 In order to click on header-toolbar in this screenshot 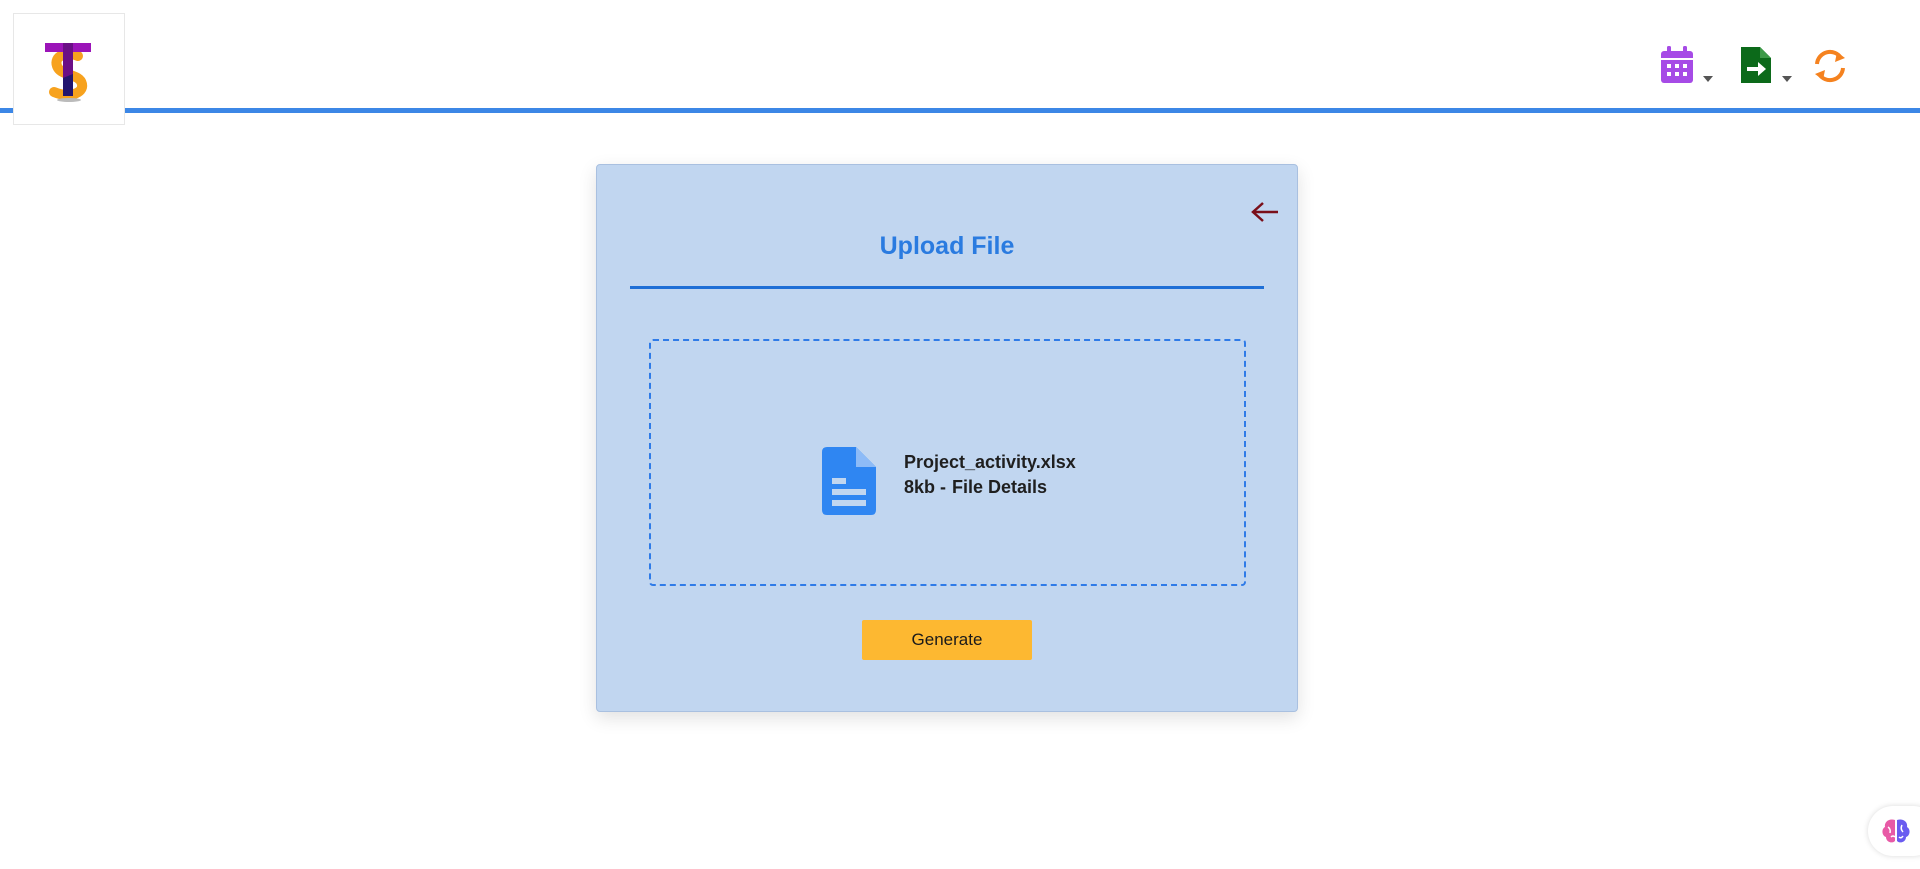, I will do `click(1765, 67)`.